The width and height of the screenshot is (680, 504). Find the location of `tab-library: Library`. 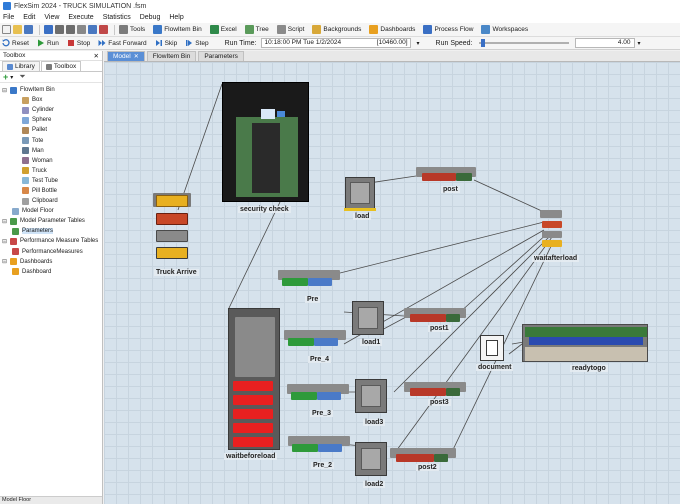

tab-library: Library is located at coordinates (21, 66).